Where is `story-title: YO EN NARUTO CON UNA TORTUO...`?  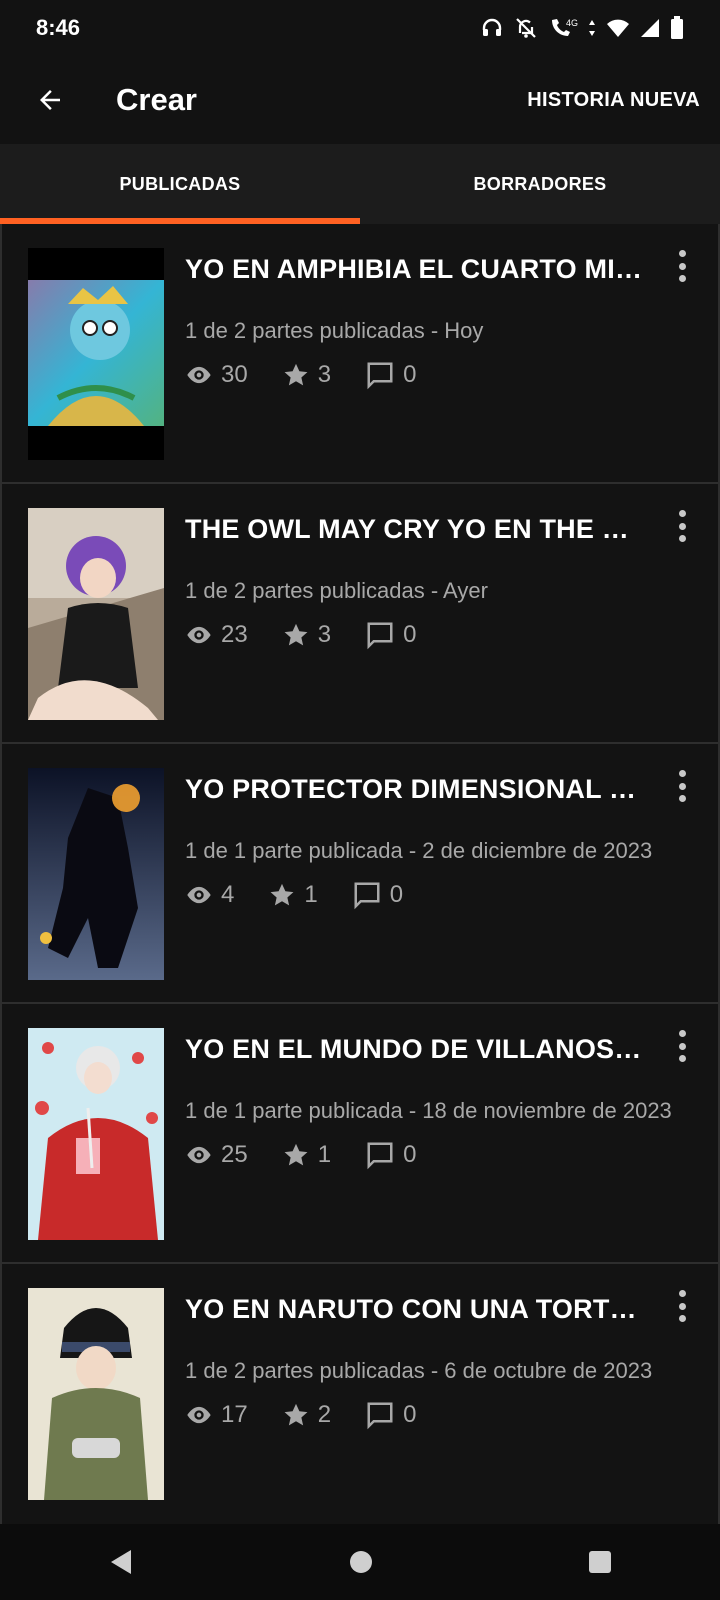 story-title: YO EN NARUTO CON UNA TORTUO... is located at coordinates (415, 1309).